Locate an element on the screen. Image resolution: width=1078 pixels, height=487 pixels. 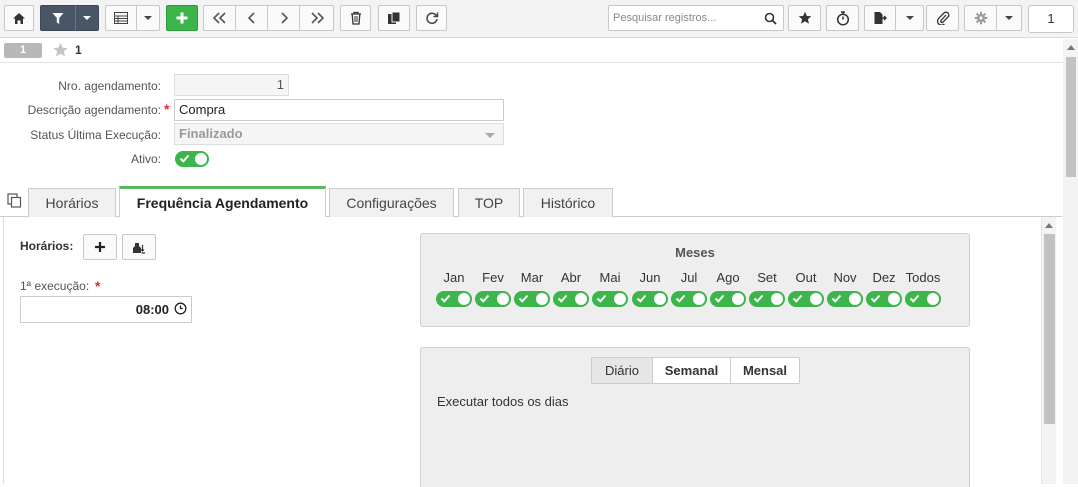
filter-button is located at coordinates (58, 18).